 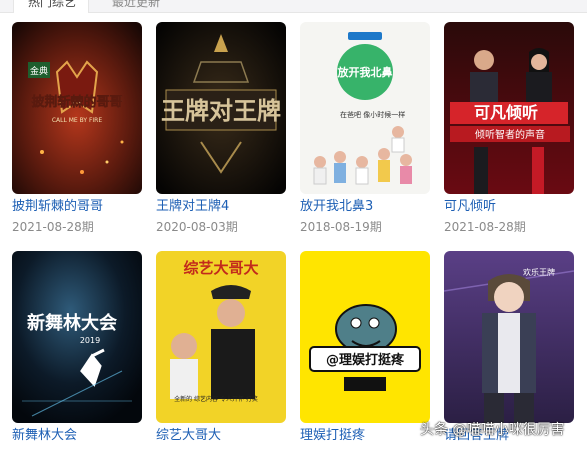 What do you see at coordinates (372, 114) in the screenshot?
I see `poster-subtitle-text: 在爸吧 像小时候一样` at bounding box center [372, 114].